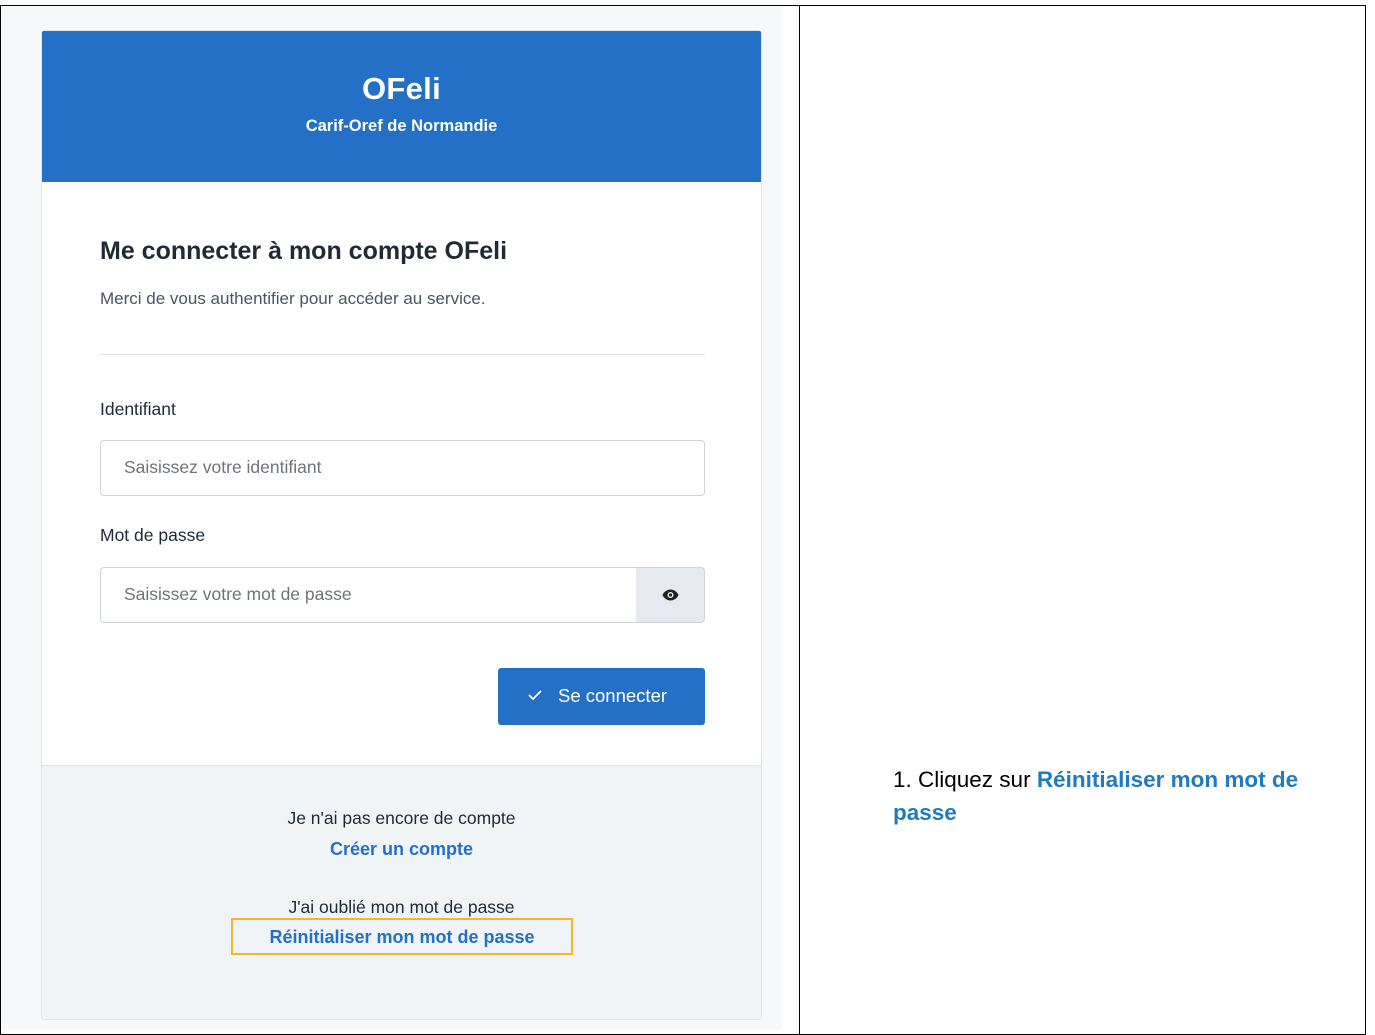 Image resolution: width=1375 pixels, height=1035 pixels. What do you see at coordinates (138, 409) in the screenshot?
I see `identifier-label: Identifiant` at bounding box center [138, 409].